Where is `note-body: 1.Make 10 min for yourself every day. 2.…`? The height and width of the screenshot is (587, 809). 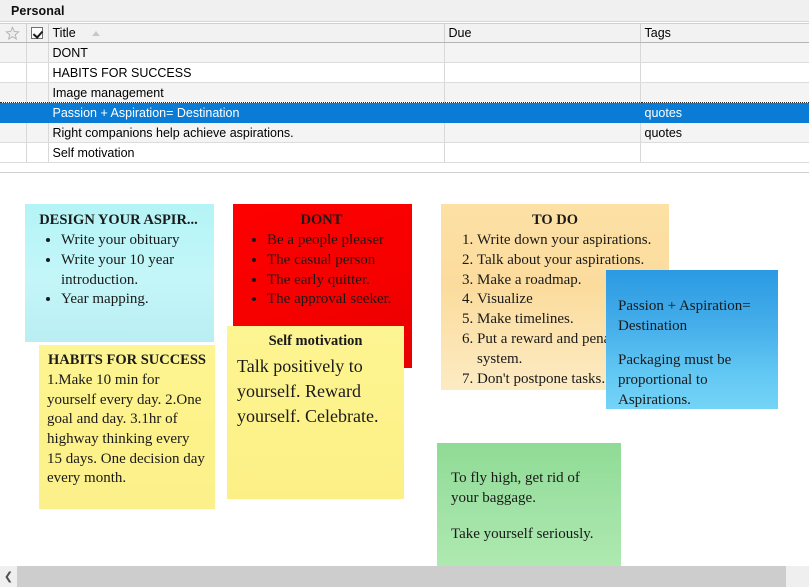
note-body: 1.Make 10 min for yourself every day. 2.… is located at coordinates (126, 429).